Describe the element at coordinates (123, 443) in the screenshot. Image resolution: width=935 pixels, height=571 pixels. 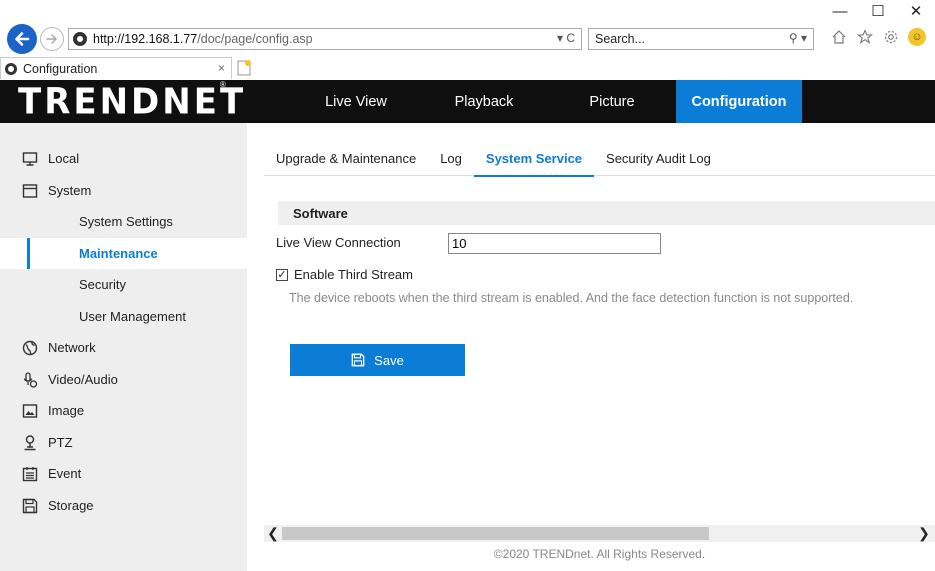
I see `sidebar-item-ptz: PTZ` at that location.